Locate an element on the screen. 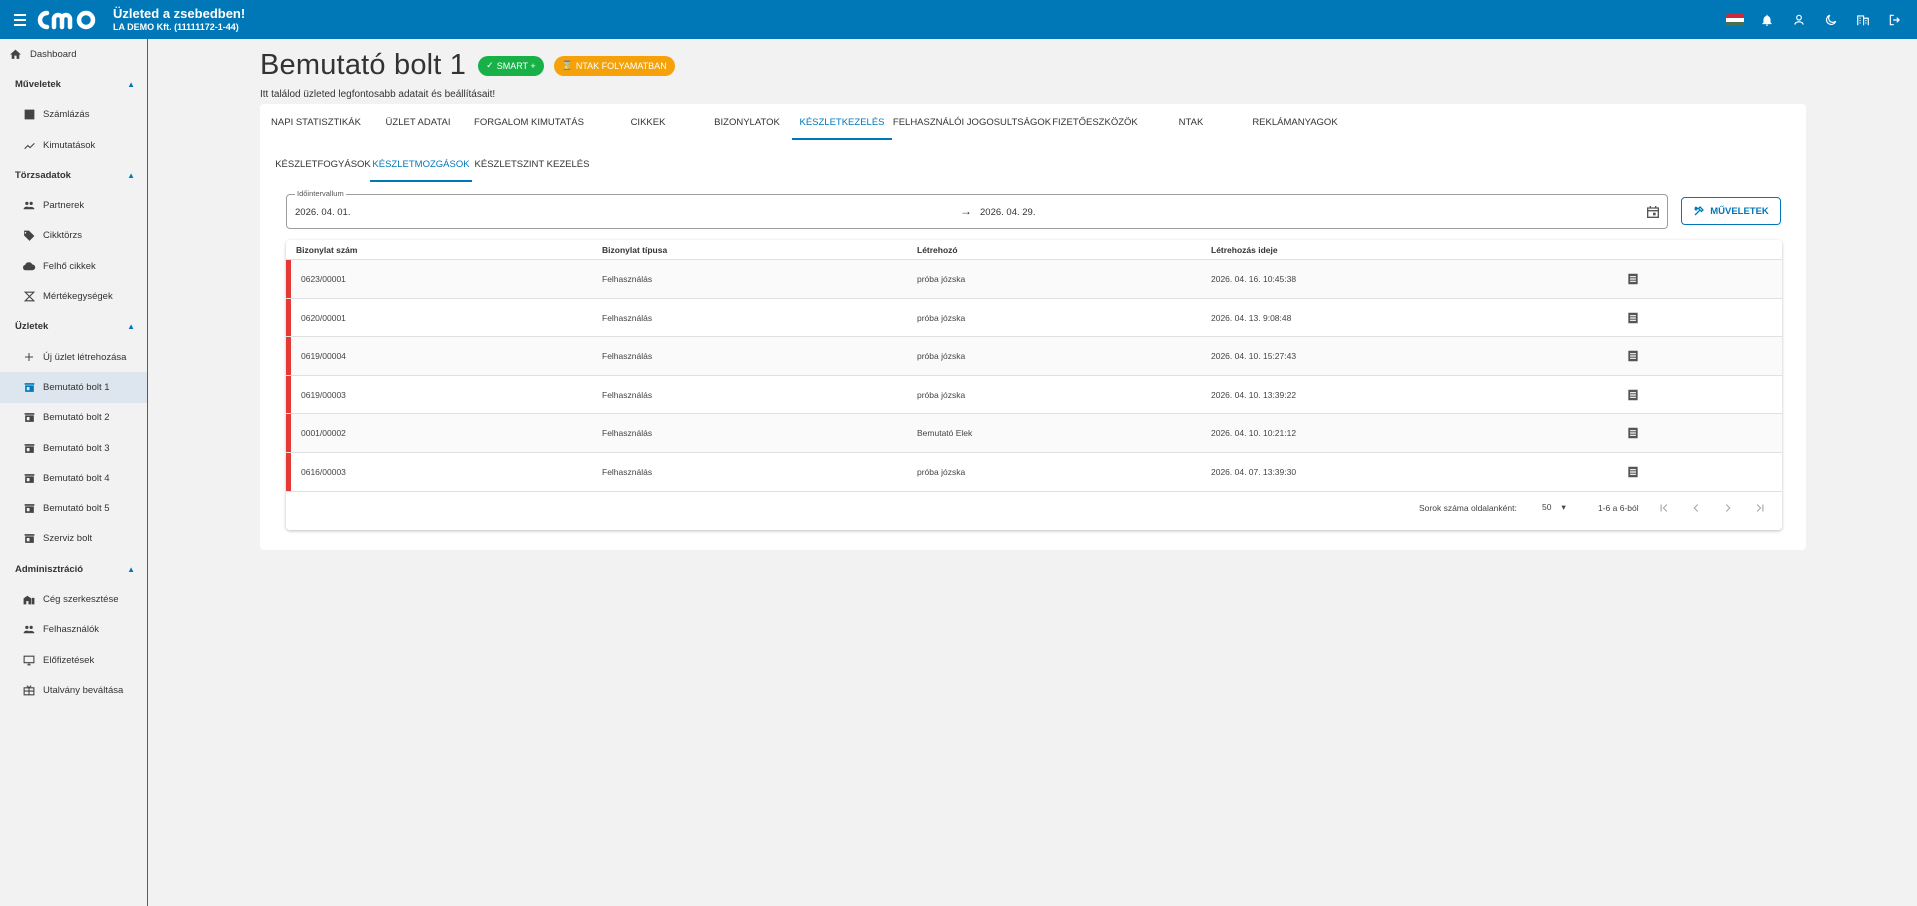 Image resolution: width=1917 pixels, height=906 pixels. receipt-icon is located at coordinates (29, 115).